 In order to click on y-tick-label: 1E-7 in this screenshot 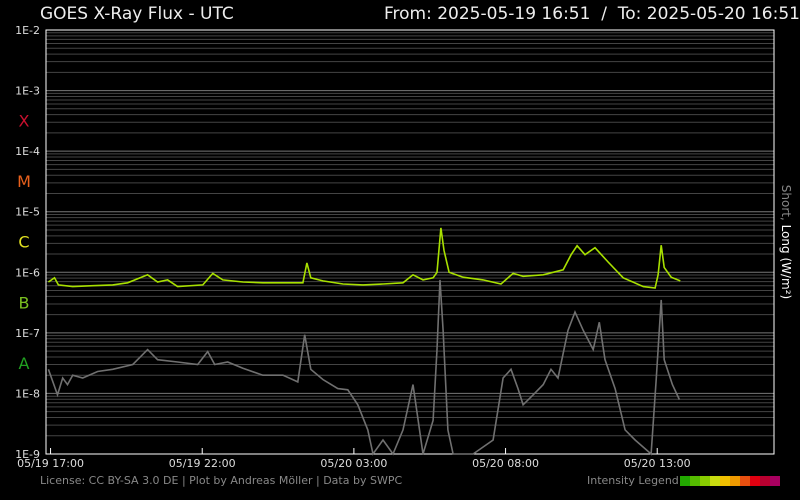, I will do `click(27, 333)`.